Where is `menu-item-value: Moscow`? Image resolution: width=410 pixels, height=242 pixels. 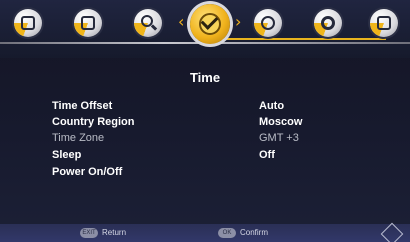
menu-item-value: Moscow is located at coordinates (281, 122).